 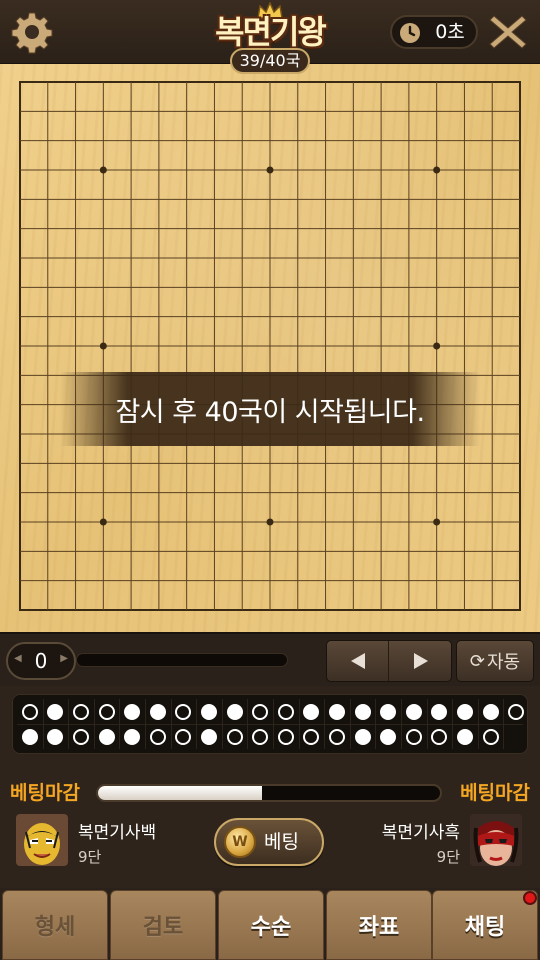 I want to click on coin-icon: W, so click(x=240, y=842).